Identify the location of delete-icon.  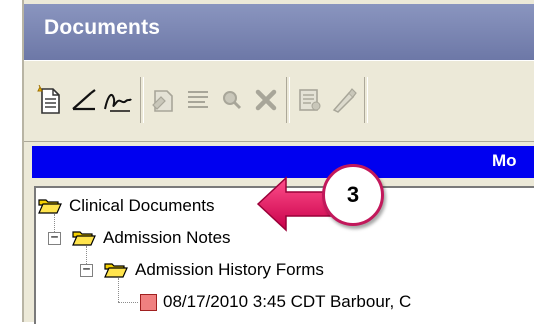
(266, 100).